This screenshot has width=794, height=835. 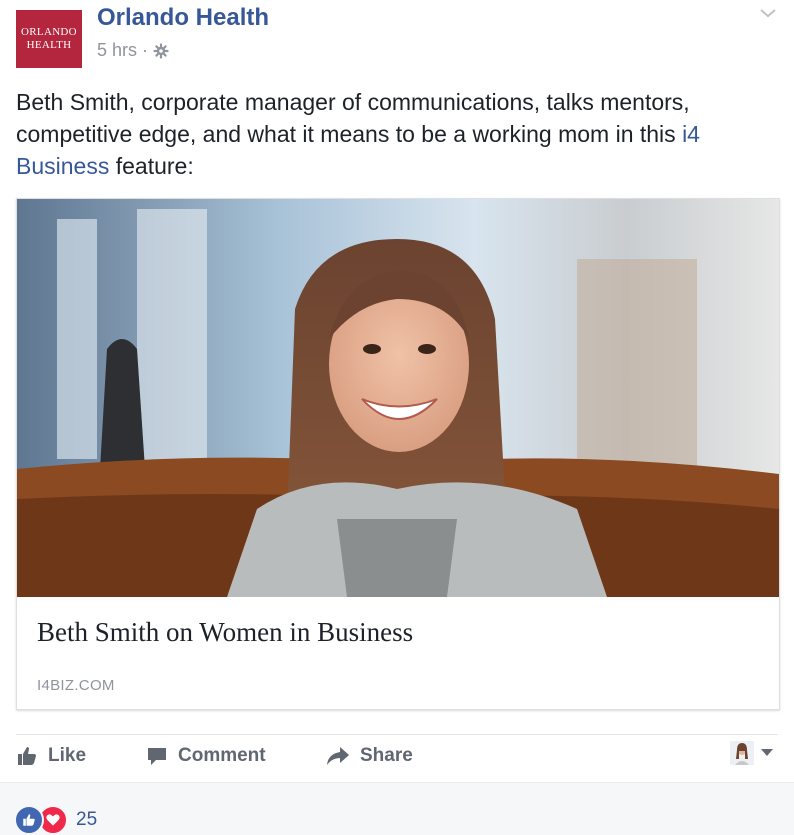 I want to click on post-meta: 5 hrs ·, so click(x=133, y=50).